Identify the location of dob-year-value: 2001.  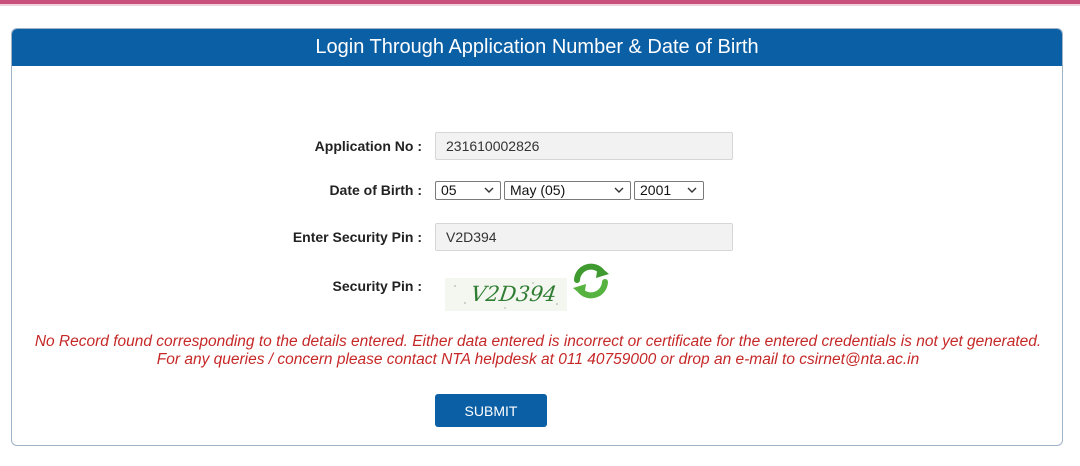
(656, 190).